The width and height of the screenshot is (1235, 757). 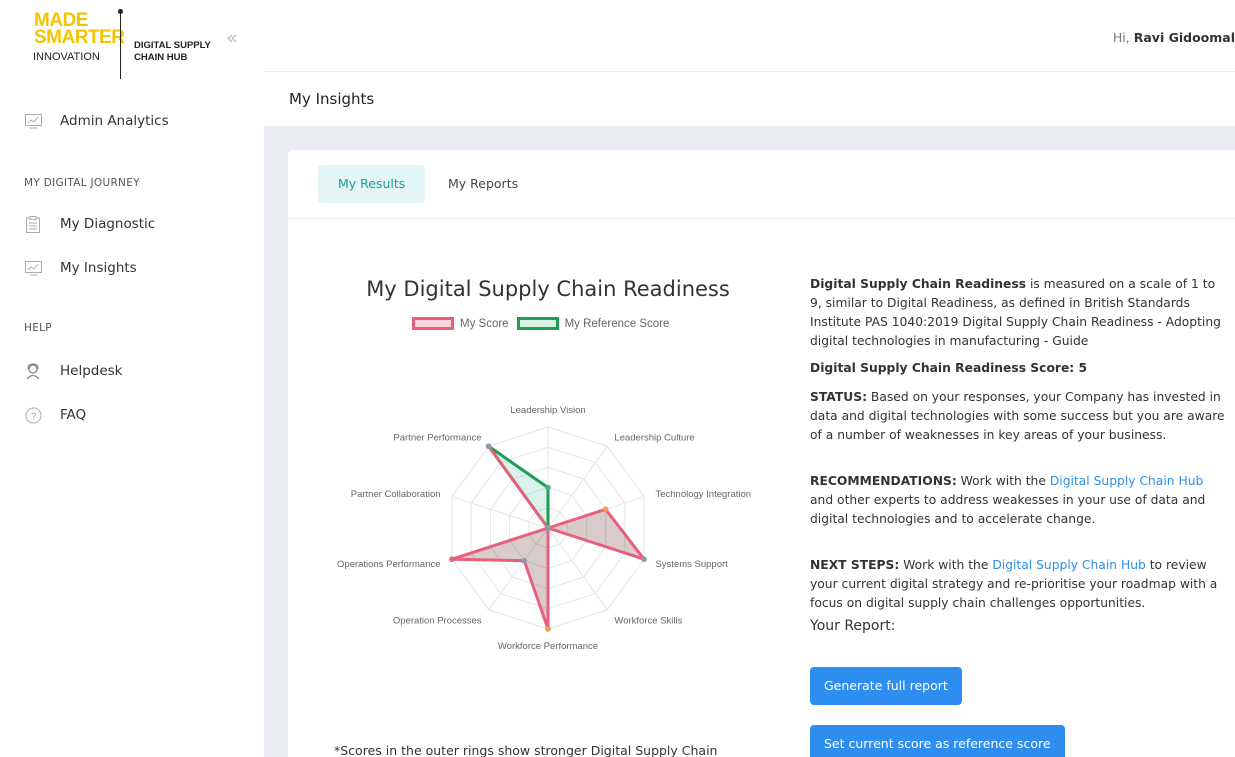 What do you see at coordinates (1184, 37) in the screenshot?
I see `user-name: Ravi Gidoomal` at bounding box center [1184, 37].